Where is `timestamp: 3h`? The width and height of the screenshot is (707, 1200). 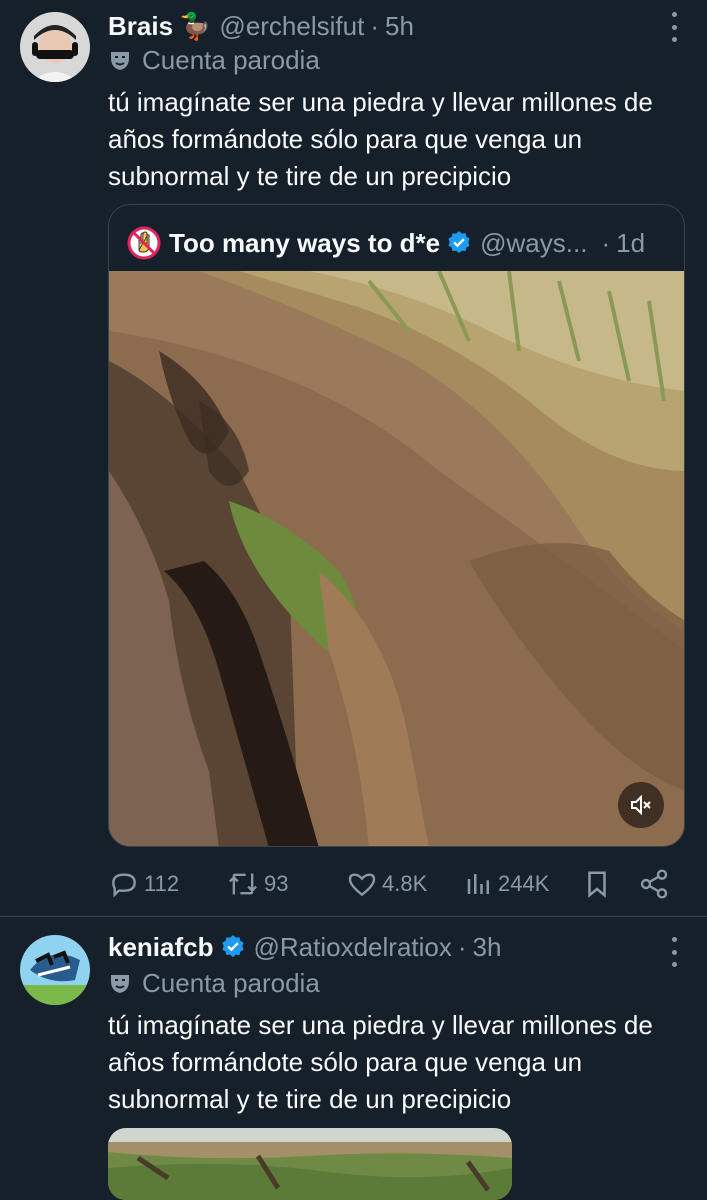
timestamp: 3h is located at coordinates (487, 947).